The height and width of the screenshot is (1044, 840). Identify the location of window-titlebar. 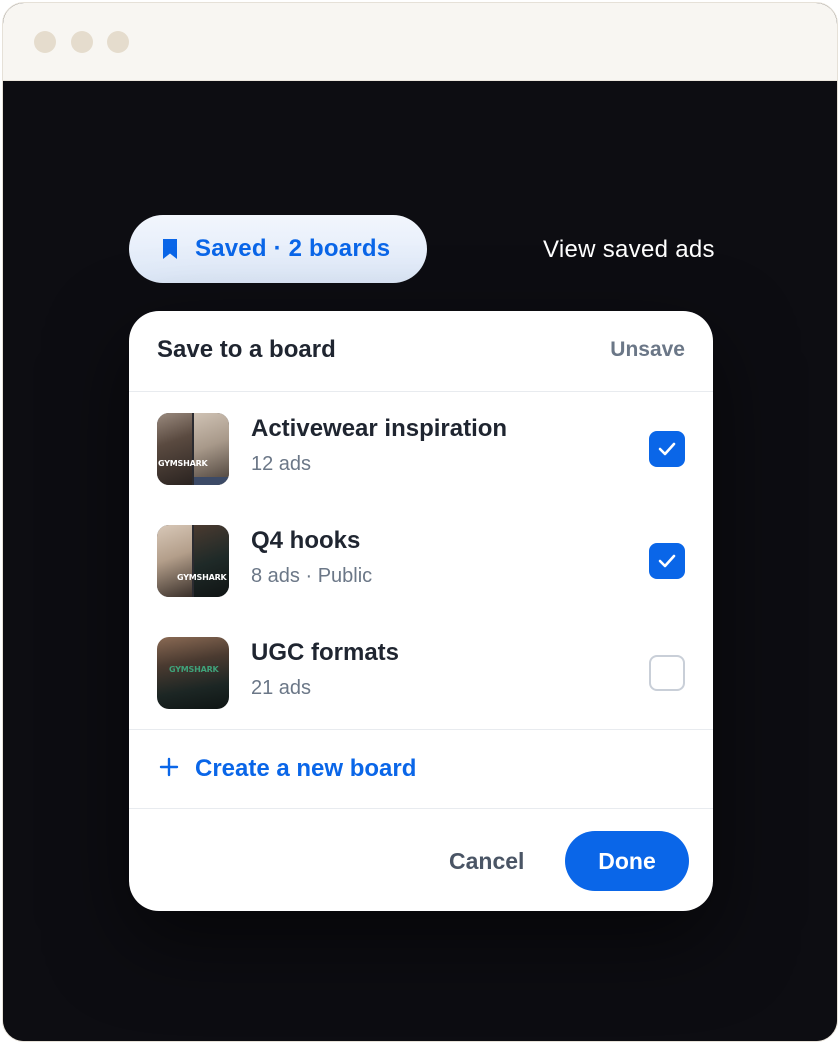
(420, 42).